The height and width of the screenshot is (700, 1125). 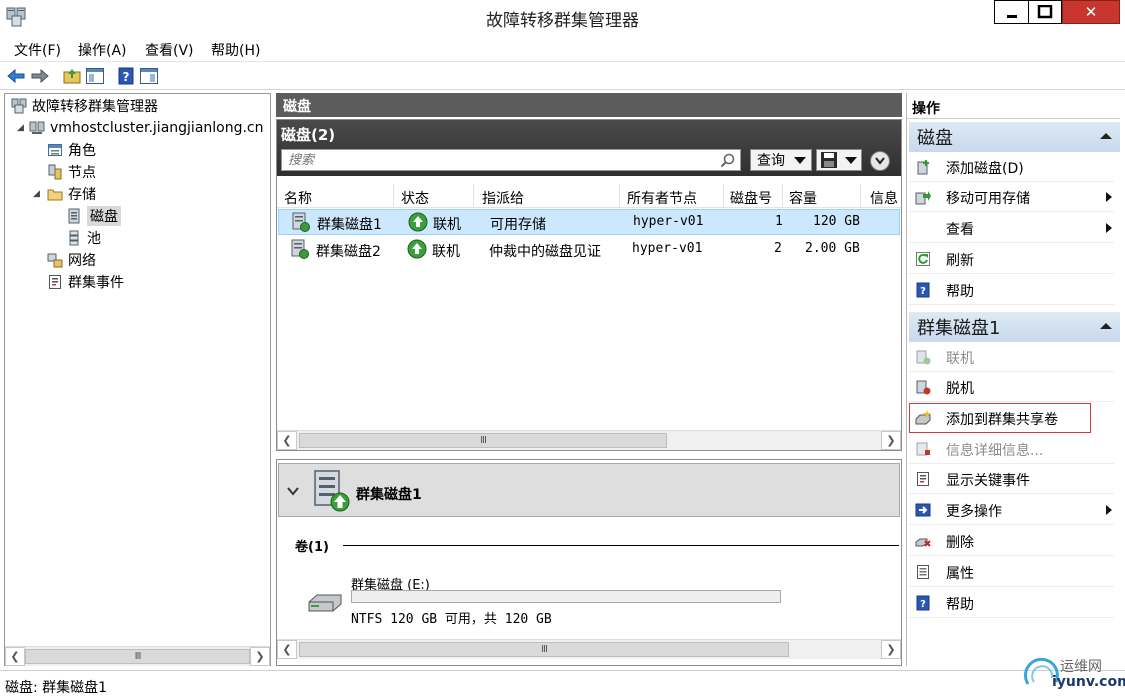 I want to click on action-add-disk: 添加磁盘(D), so click(x=1011, y=167).